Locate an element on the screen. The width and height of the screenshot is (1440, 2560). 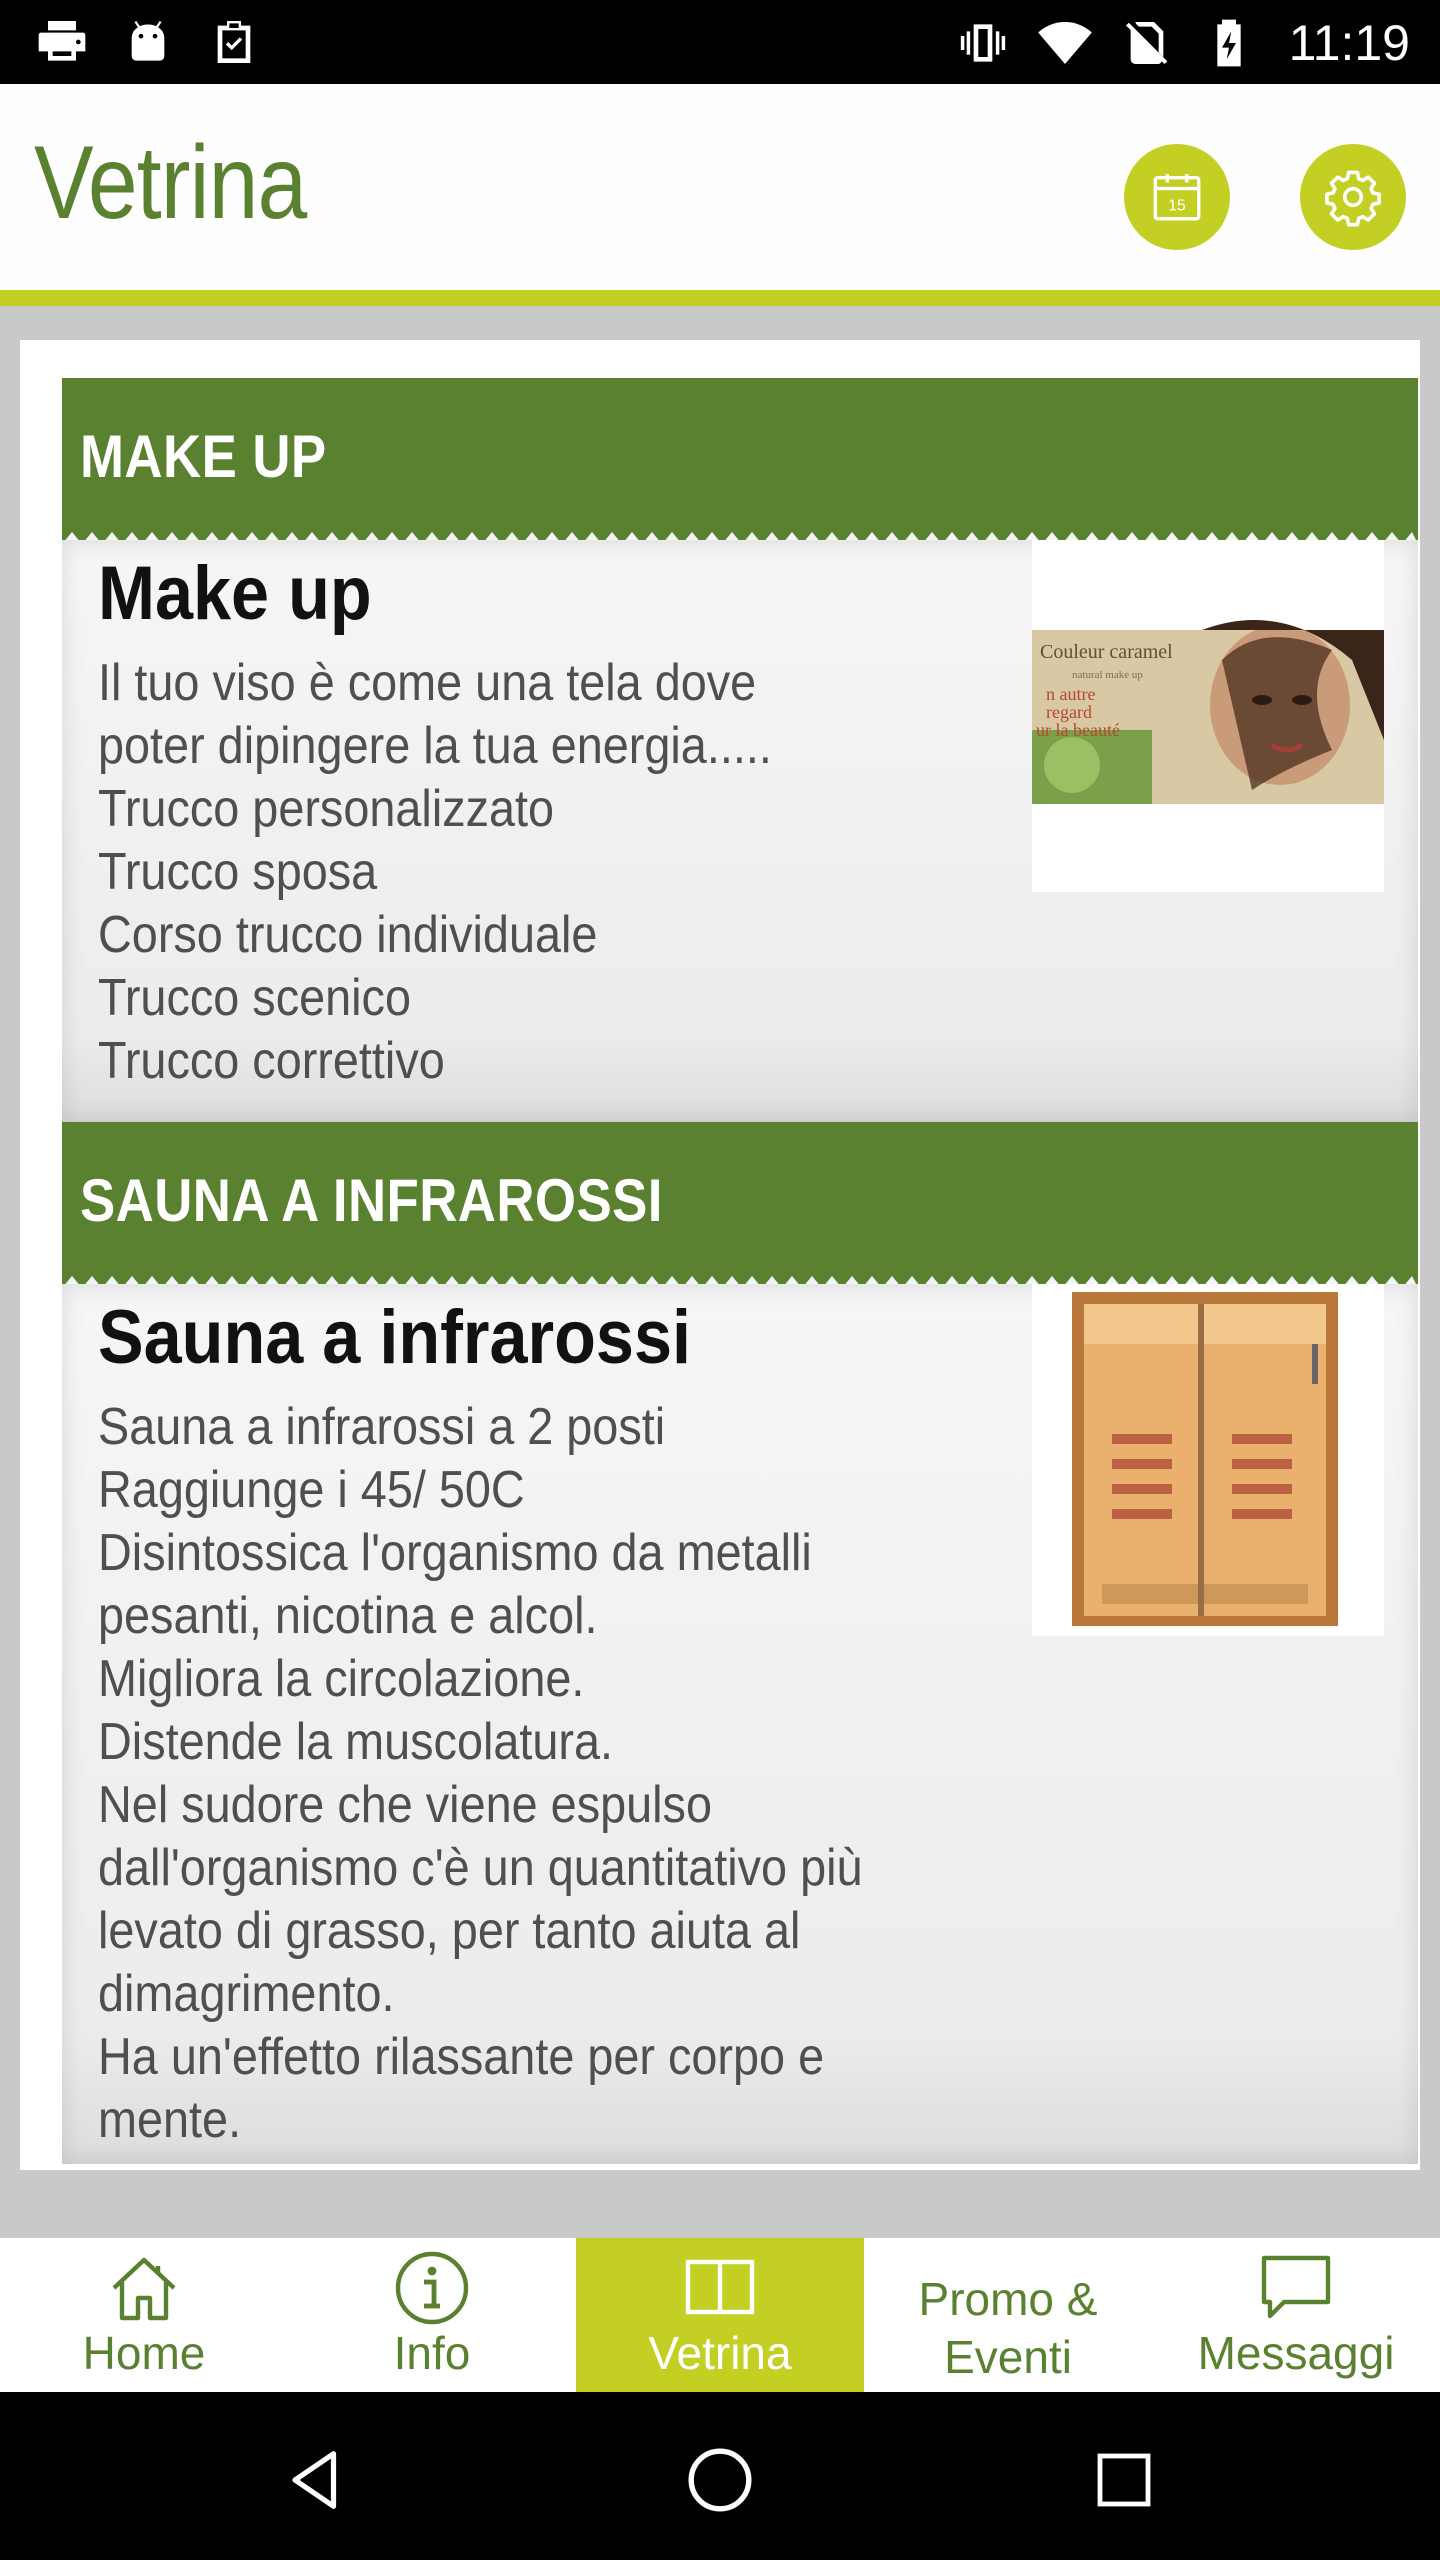
book-icon is located at coordinates (720, 2287).